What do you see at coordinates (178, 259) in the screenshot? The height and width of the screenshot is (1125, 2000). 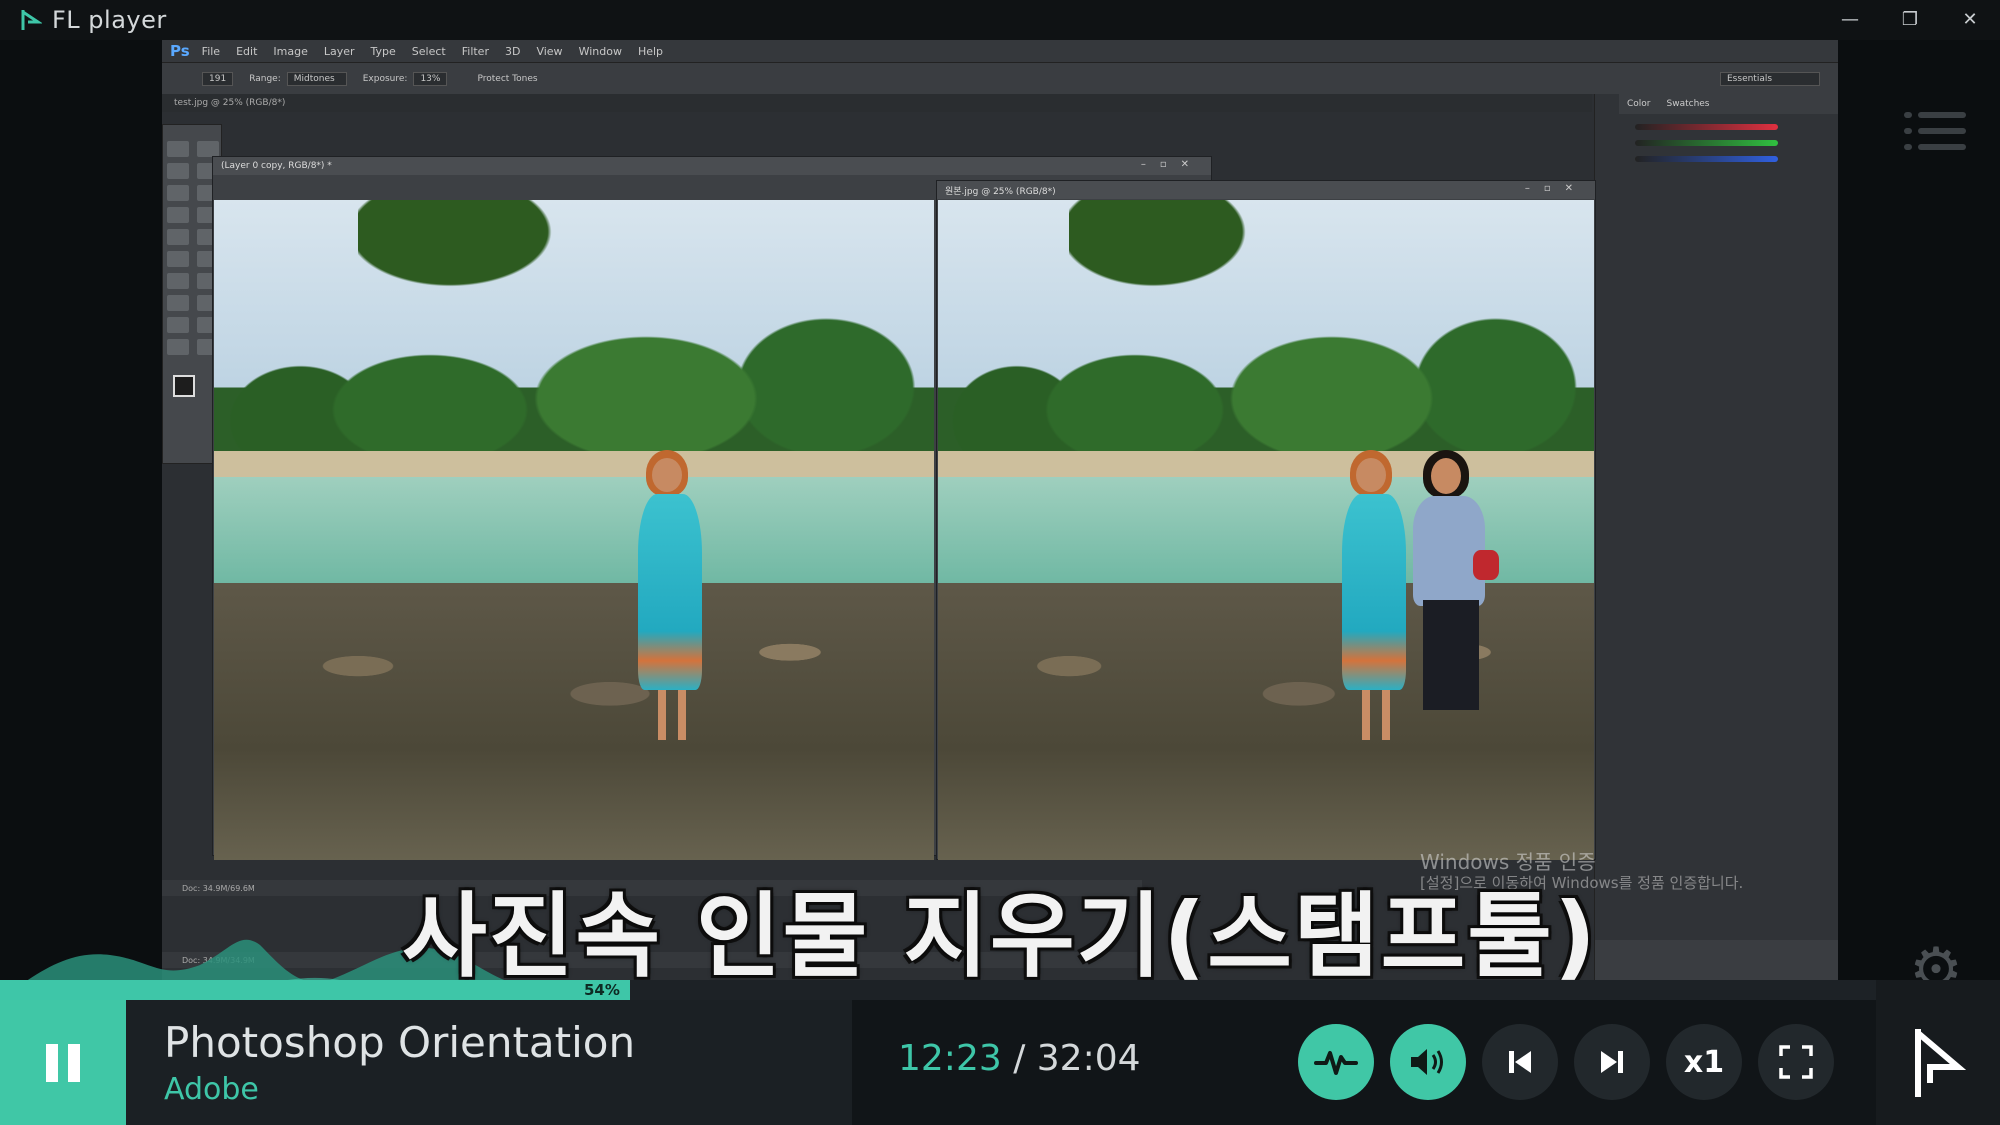 I see `ps-tool-eraser-icon` at bounding box center [178, 259].